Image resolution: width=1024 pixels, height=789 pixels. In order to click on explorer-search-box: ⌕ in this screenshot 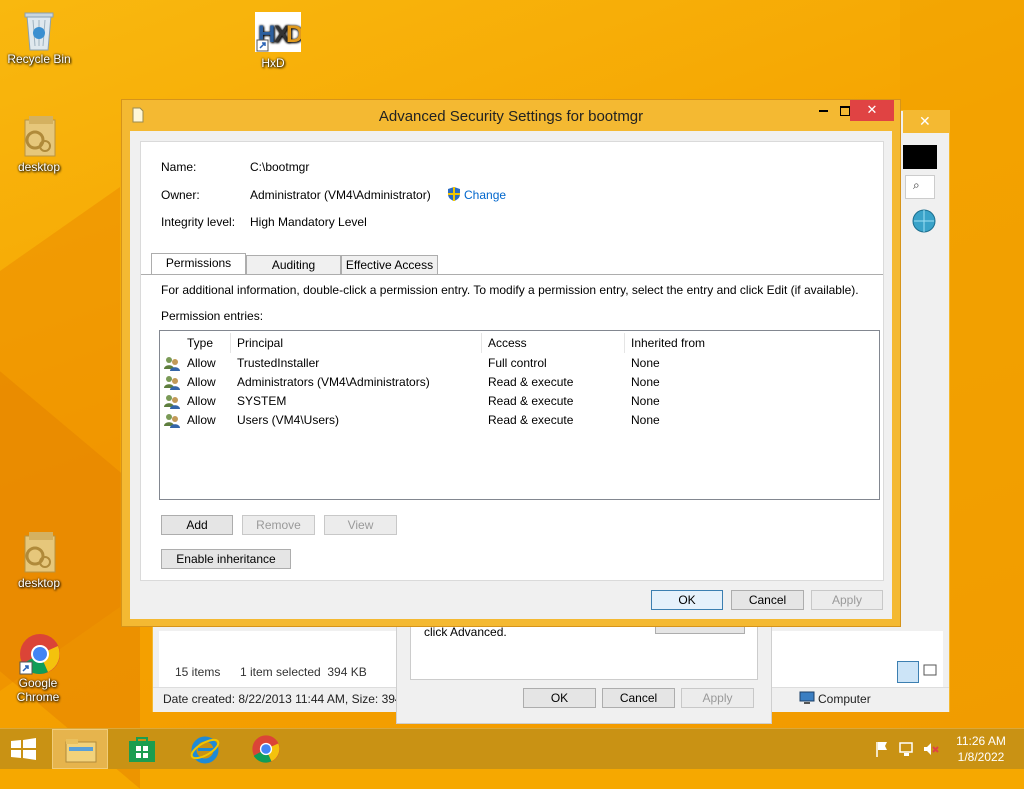, I will do `click(920, 187)`.